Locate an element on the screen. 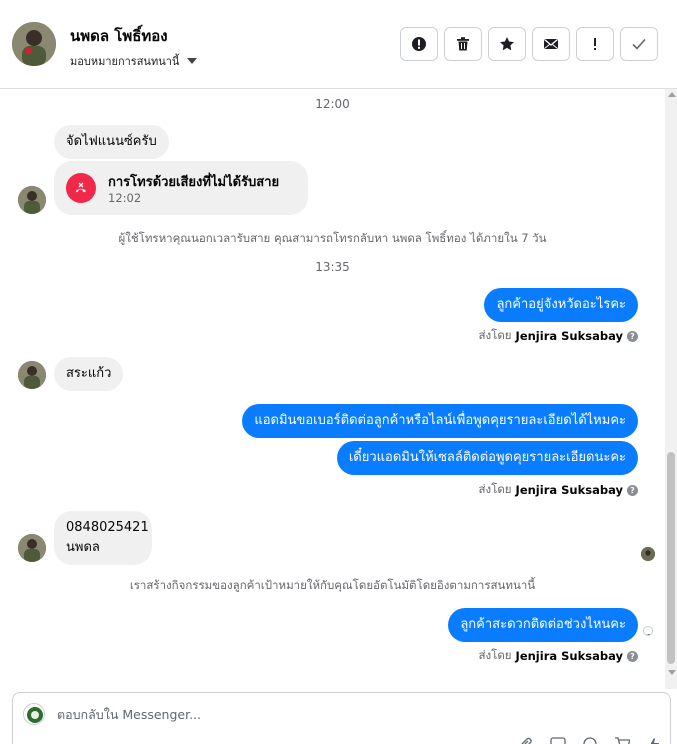 This screenshot has height=744, width=677. cart-icon is located at coordinates (622, 740).